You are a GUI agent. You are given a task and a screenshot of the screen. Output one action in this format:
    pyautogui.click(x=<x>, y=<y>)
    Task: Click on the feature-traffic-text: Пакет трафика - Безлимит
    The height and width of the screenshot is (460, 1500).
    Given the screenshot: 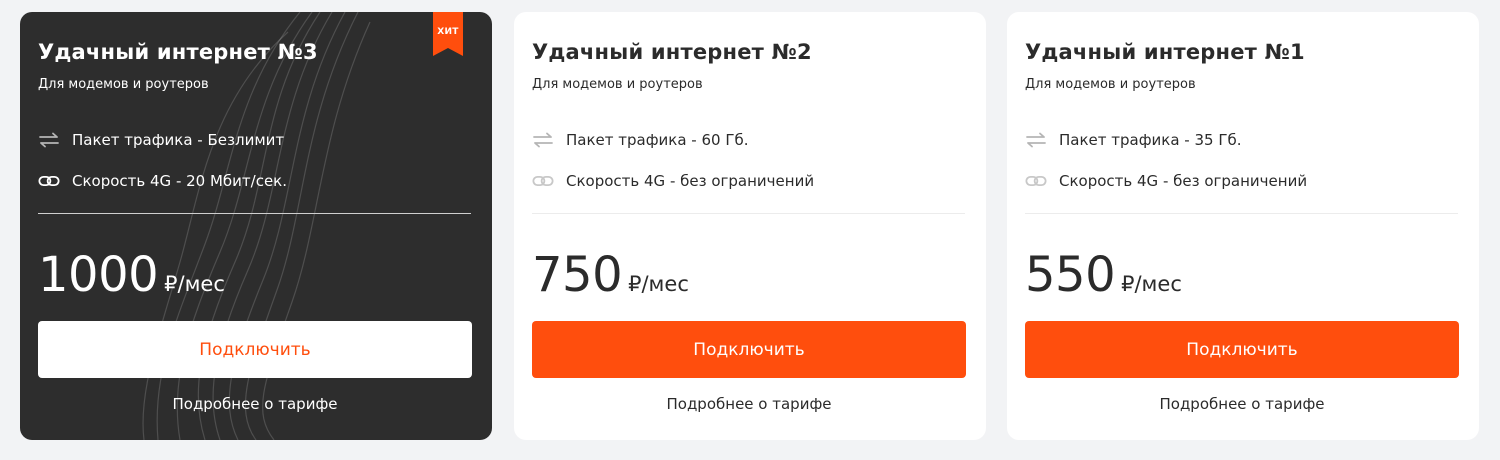 What is the action you would take?
    pyautogui.click(x=178, y=140)
    